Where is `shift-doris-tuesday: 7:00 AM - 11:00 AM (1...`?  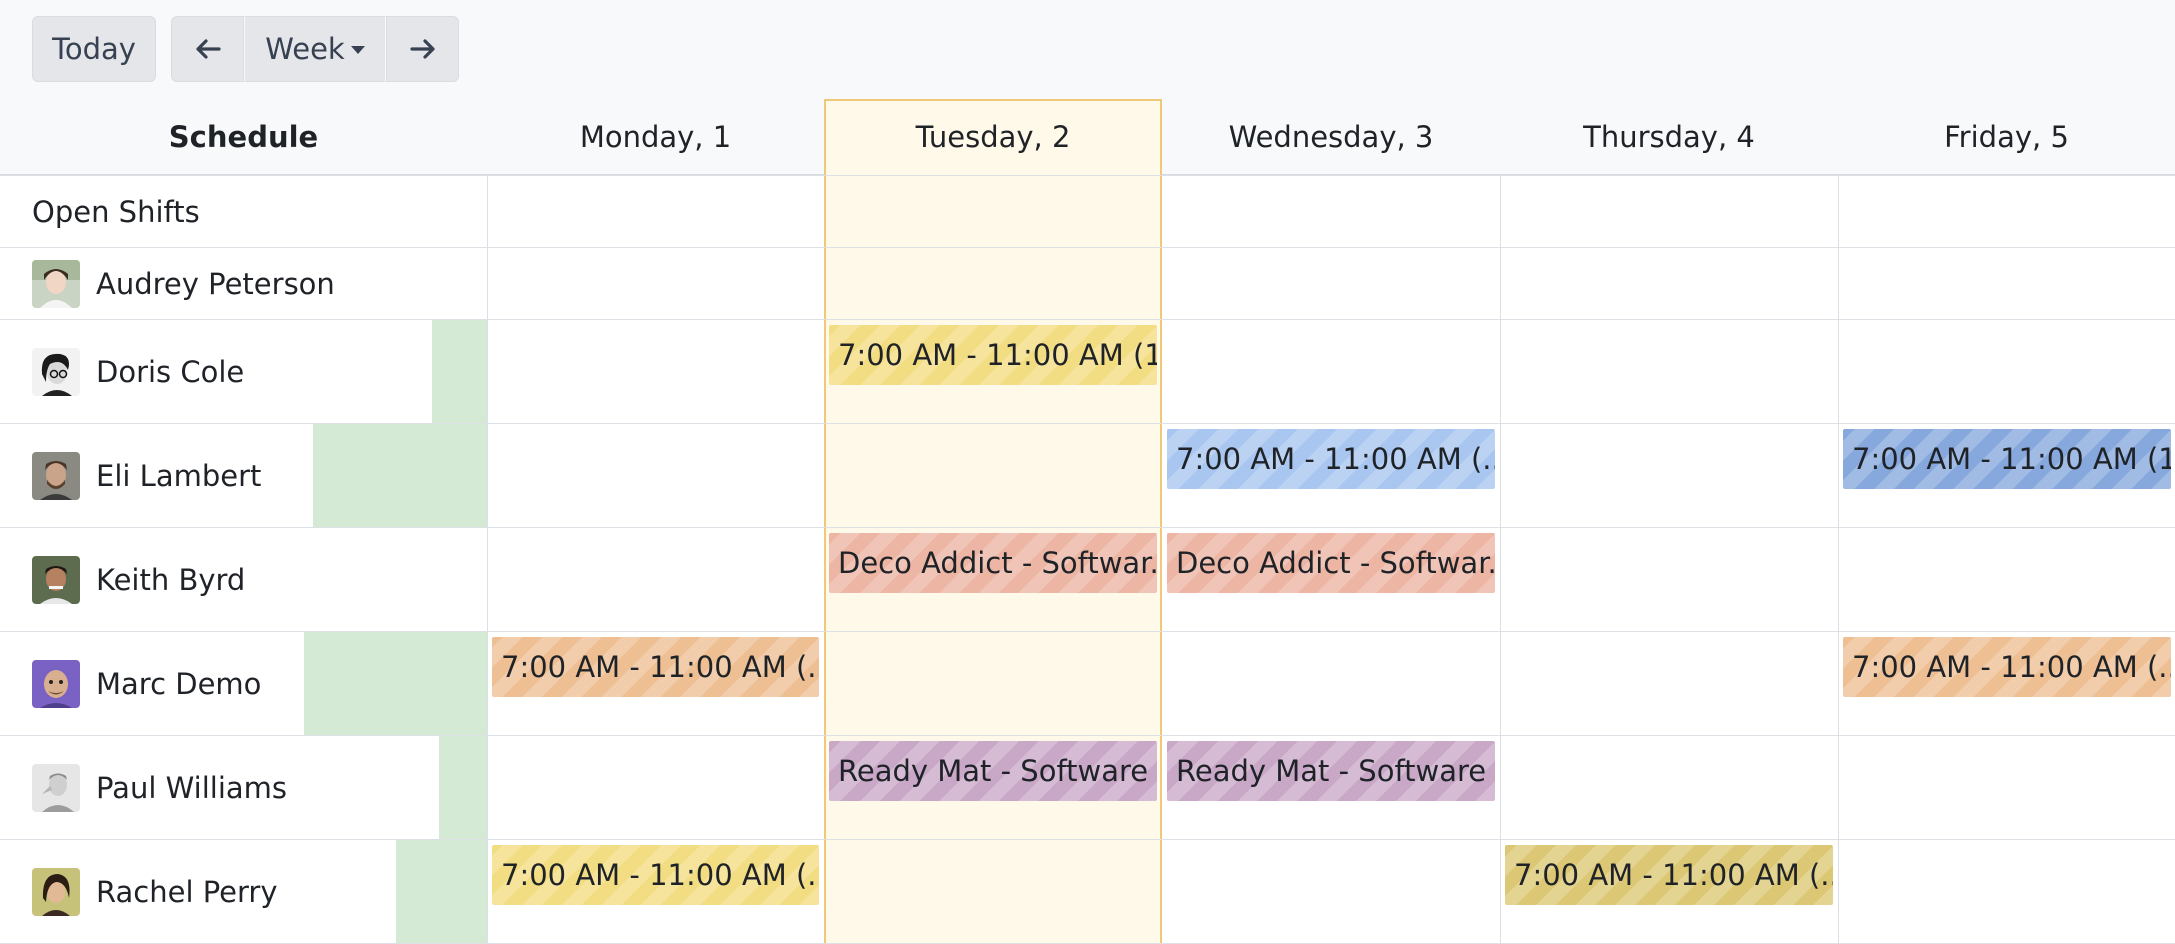
shift-doris-tuesday: 7:00 AM - 11:00 AM (1... is located at coordinates (993, 355).